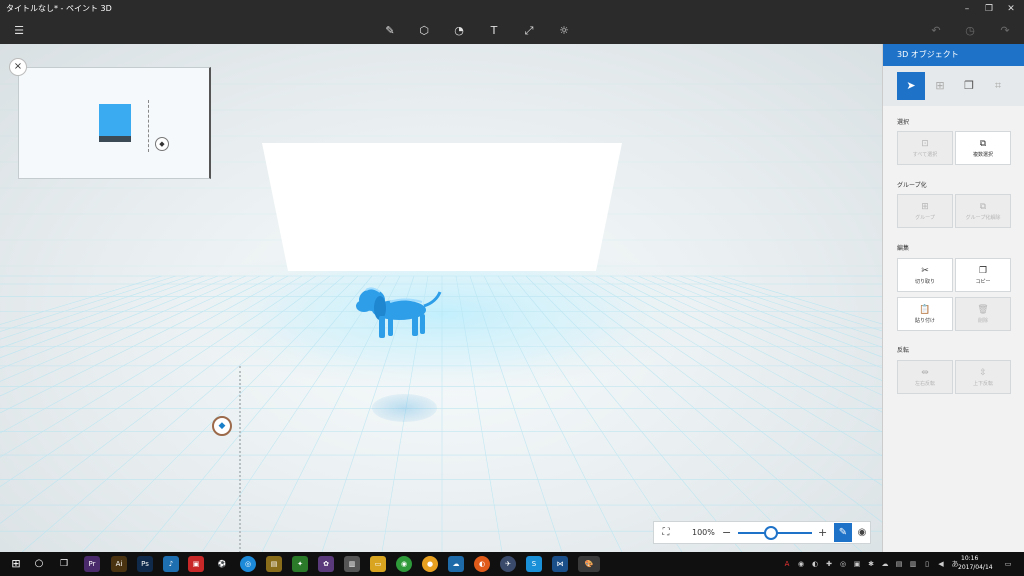 The image size is (1024, 576). Describe the element at coordinates (983, 310) in the screenshot. I see `trash-icon: 🗑` at that location.